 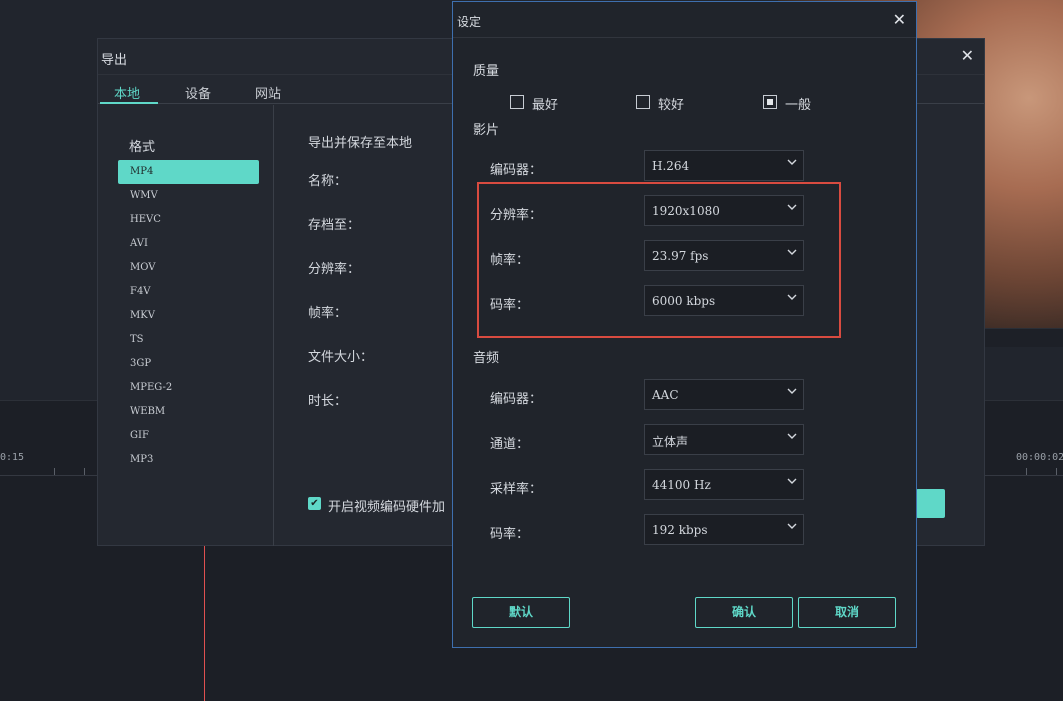 What do you see at coordinates (127, 92) in the screenshot?
I see `tab-local: 本地` at bounding box center [127, 92].